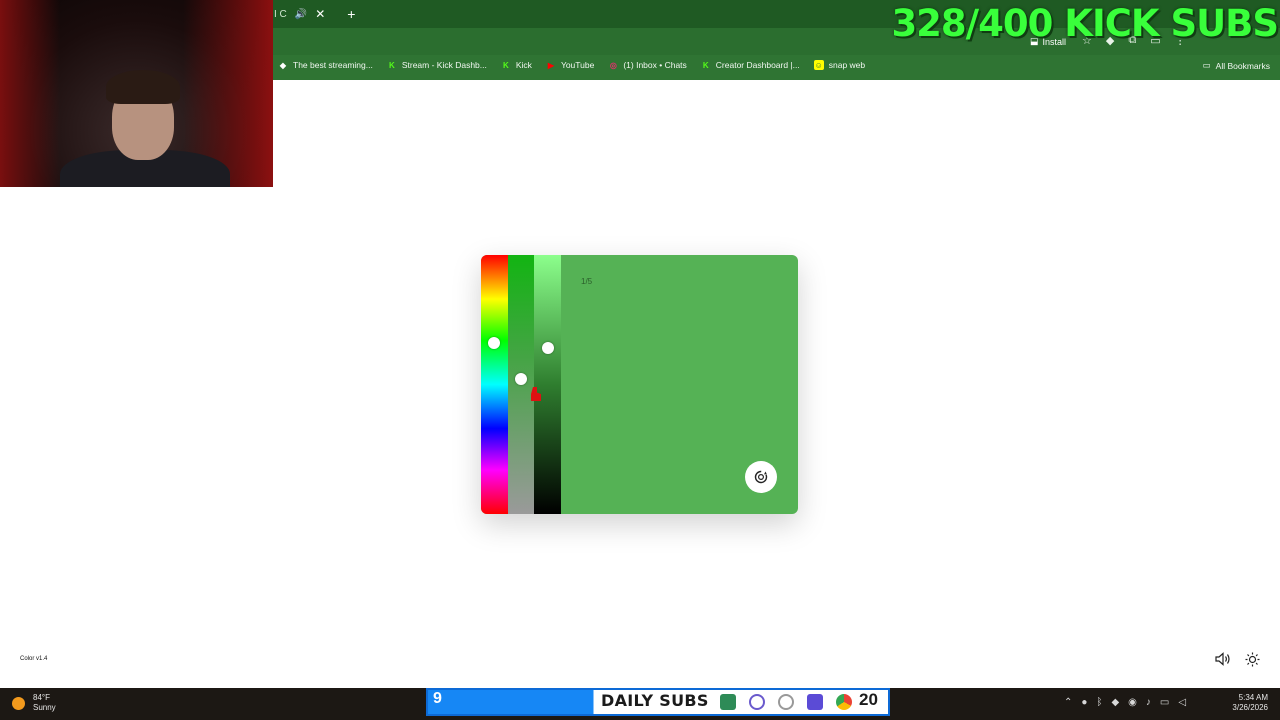  What do you see at coordinates (655, 65) in the screenshot?
I see `bookmark-label: (1) Inbox • Chats` at bounding box center [655, 65].